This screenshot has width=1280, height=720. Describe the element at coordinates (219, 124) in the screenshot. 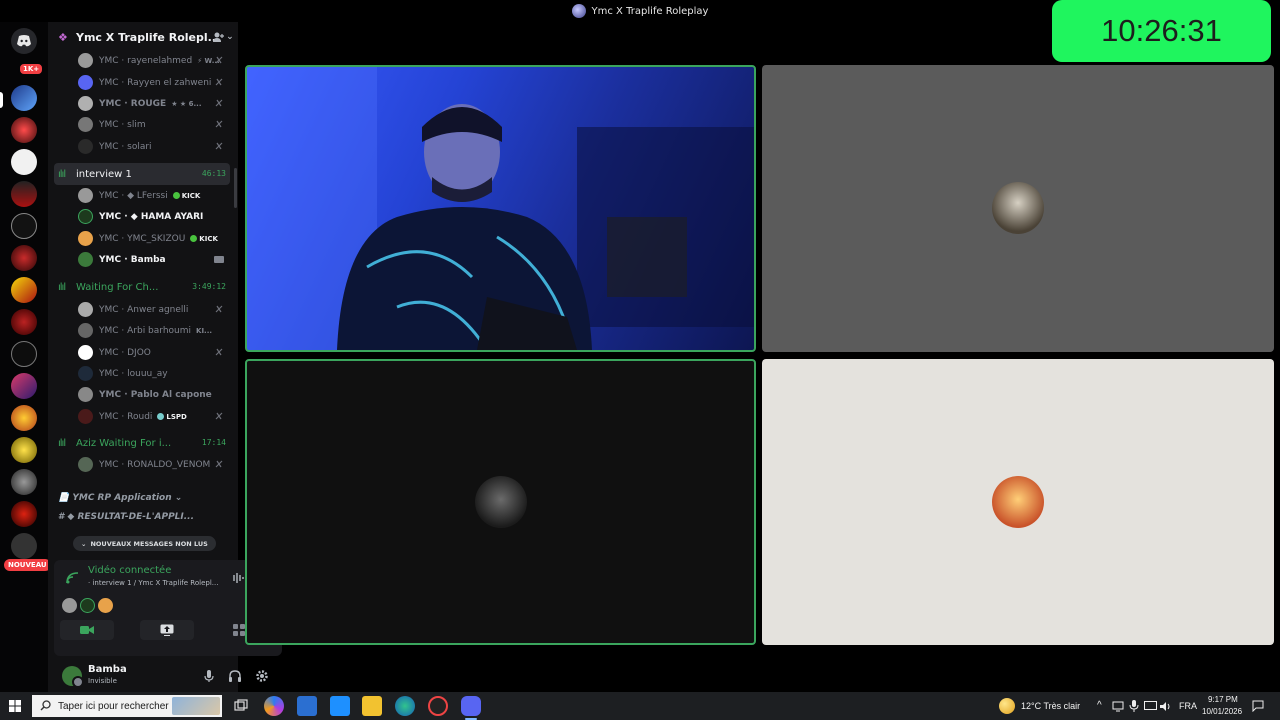

I see `deafened-icon` at that location.